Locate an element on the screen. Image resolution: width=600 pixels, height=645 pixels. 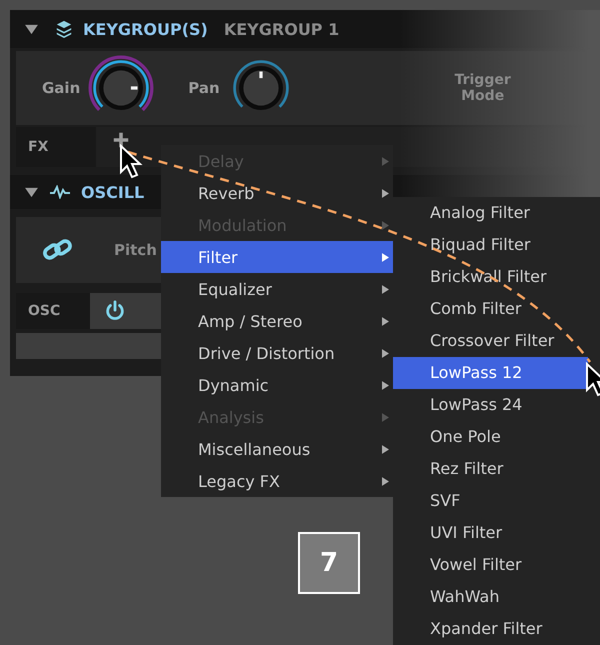
layers-icon is located at coordinates (64, 29).